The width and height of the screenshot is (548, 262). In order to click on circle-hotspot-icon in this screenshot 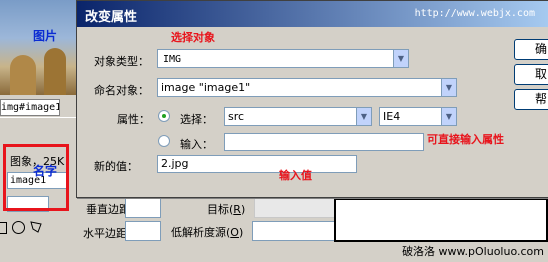, I will do `click(18, 227)`.